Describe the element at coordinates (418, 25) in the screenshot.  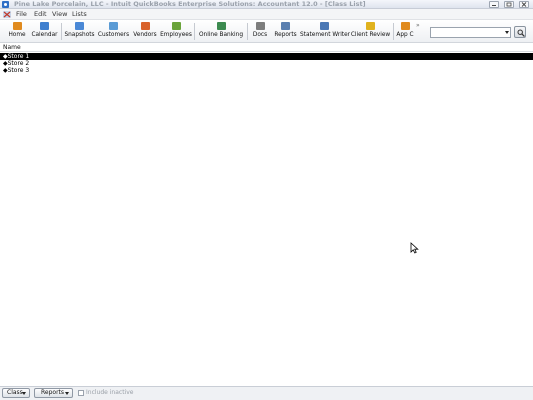
I see `toolbar-overflow-chevron-icon: »` at that location.